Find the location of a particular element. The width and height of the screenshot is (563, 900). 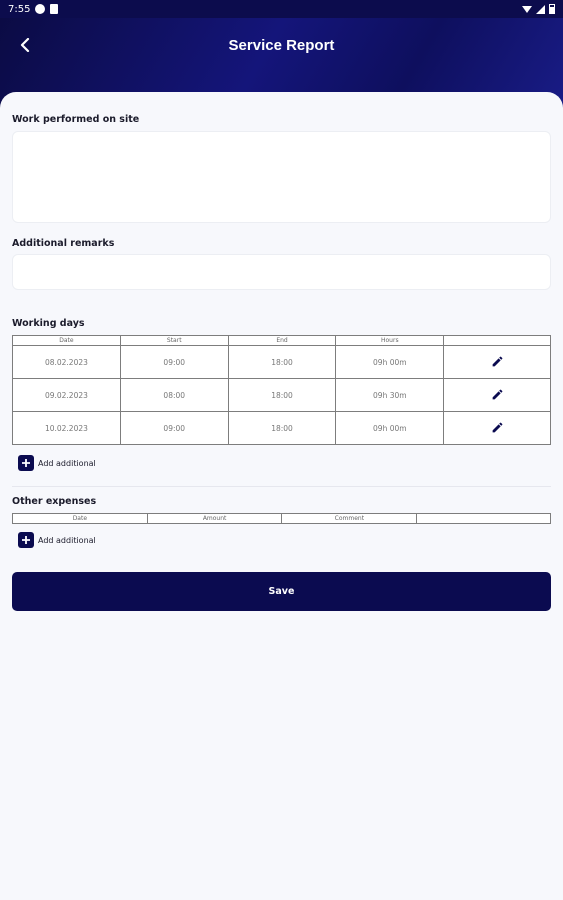

table-row: 09.02.2023 08:00 18:00 09h 30m is located at coordinates (281, 395).